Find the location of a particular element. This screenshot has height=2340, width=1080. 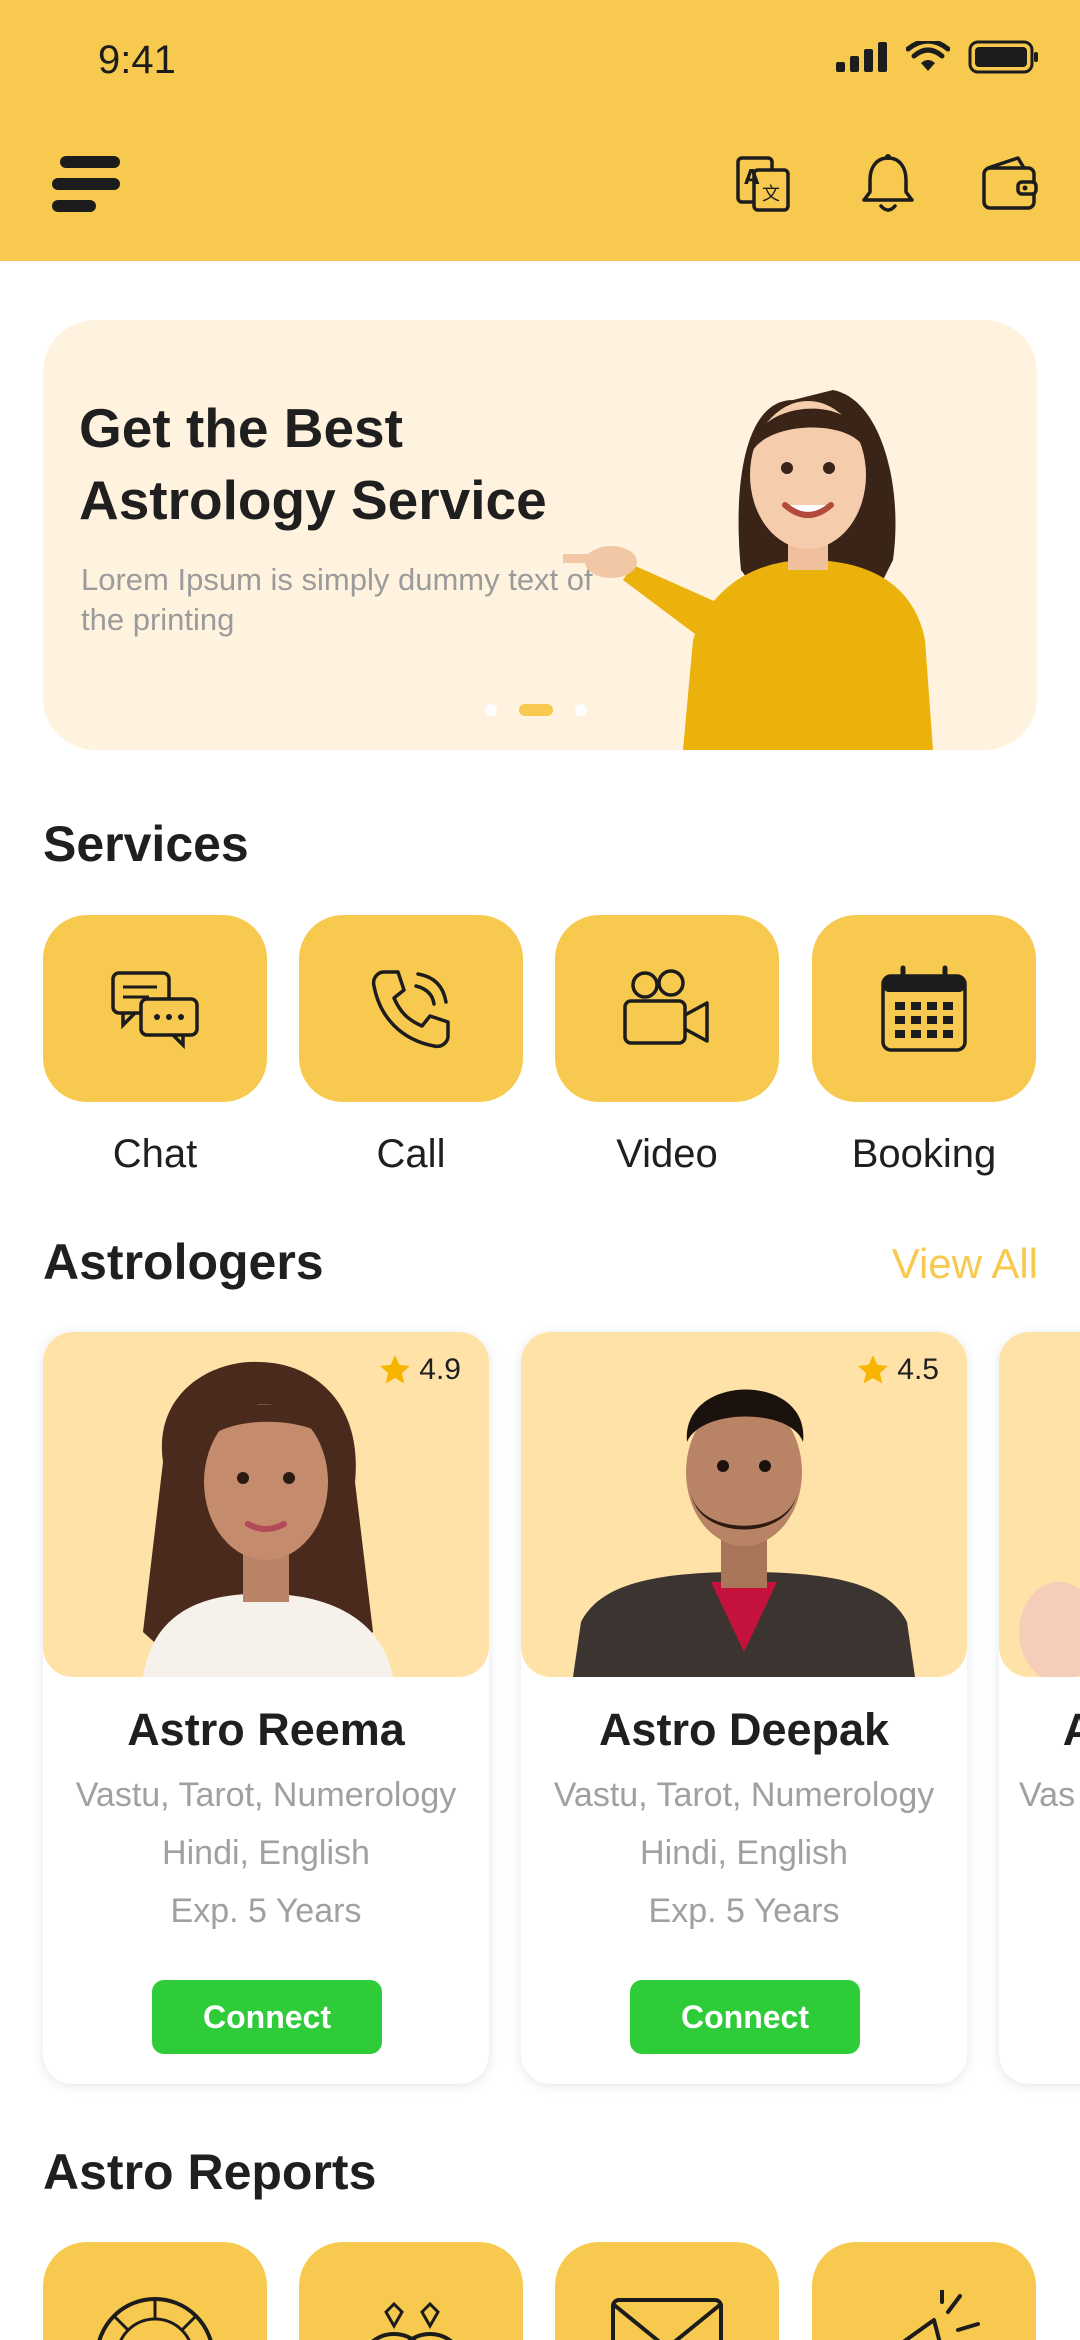

service-chat-label: Chat is located at coordinates (155, 1154).